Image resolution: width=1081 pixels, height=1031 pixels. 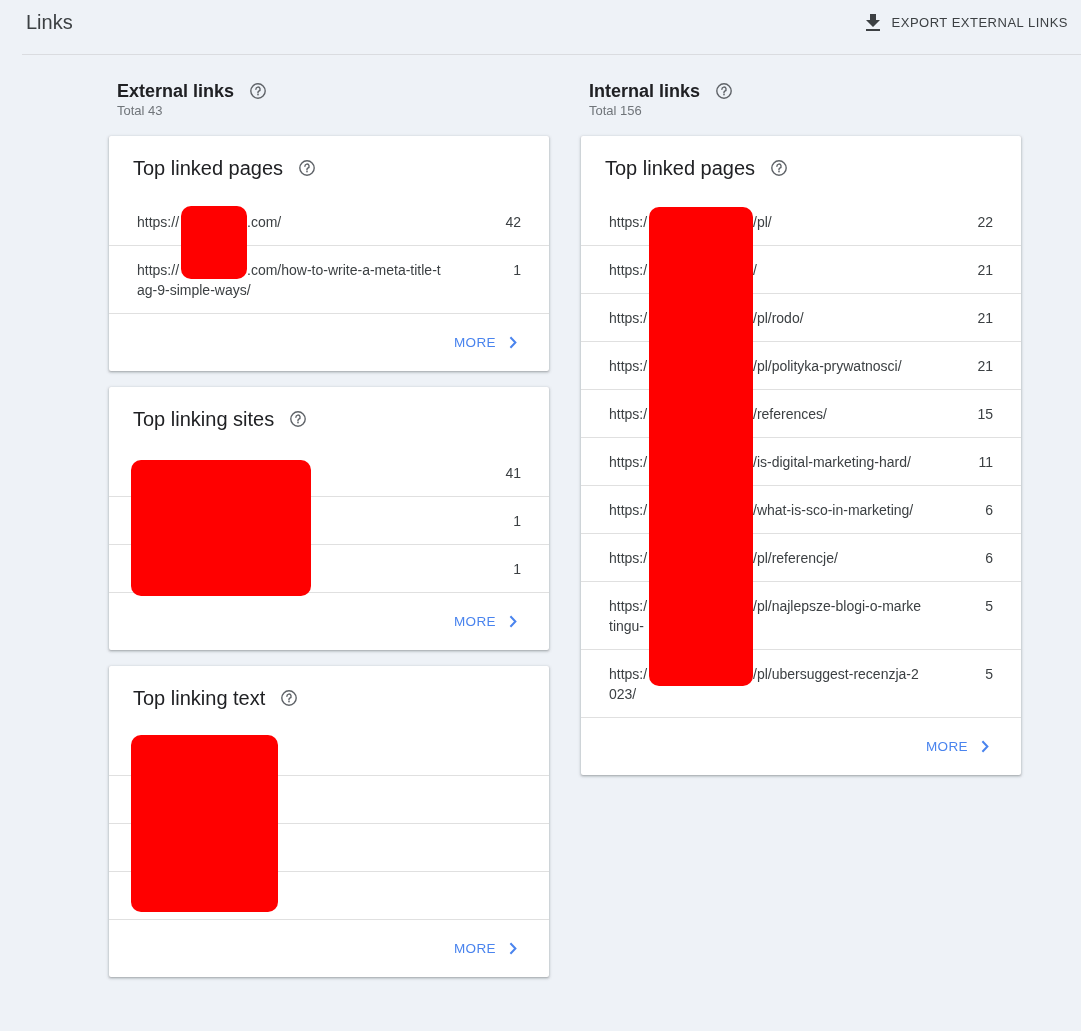 I want to click on url-text: 023/, so click(x=623, y=694).